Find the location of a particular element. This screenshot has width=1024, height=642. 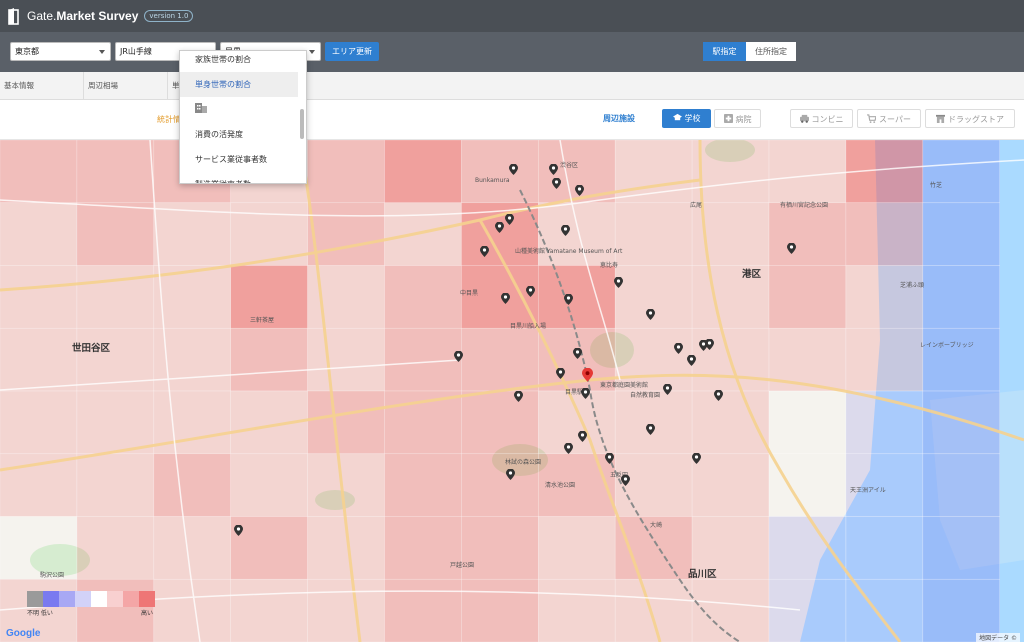

facility-label: 周辺施設 is located at coordinates (619, 118).